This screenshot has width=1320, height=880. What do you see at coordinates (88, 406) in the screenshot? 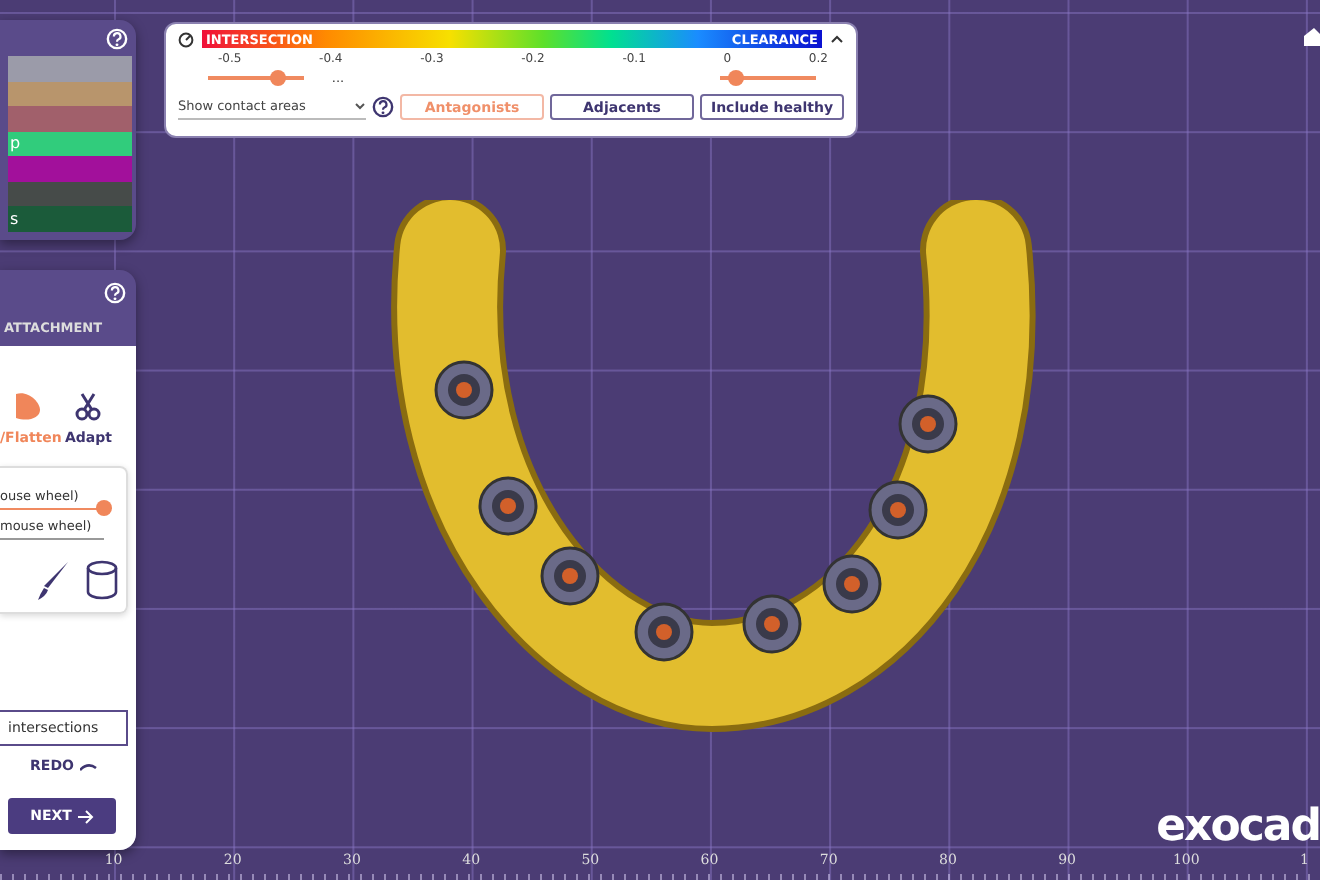
I see `scissors-icon` at bounding box center [88, 406].